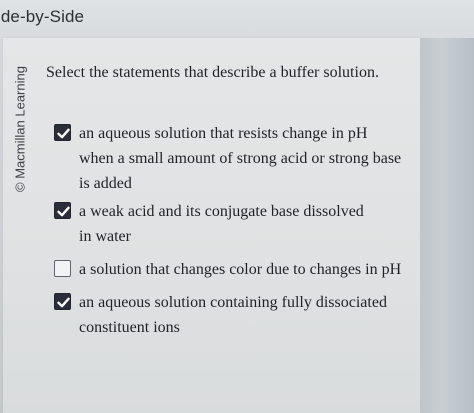 The image size is (474, 413). I want to click on answer-line: constituent ions, so click(129, 327).